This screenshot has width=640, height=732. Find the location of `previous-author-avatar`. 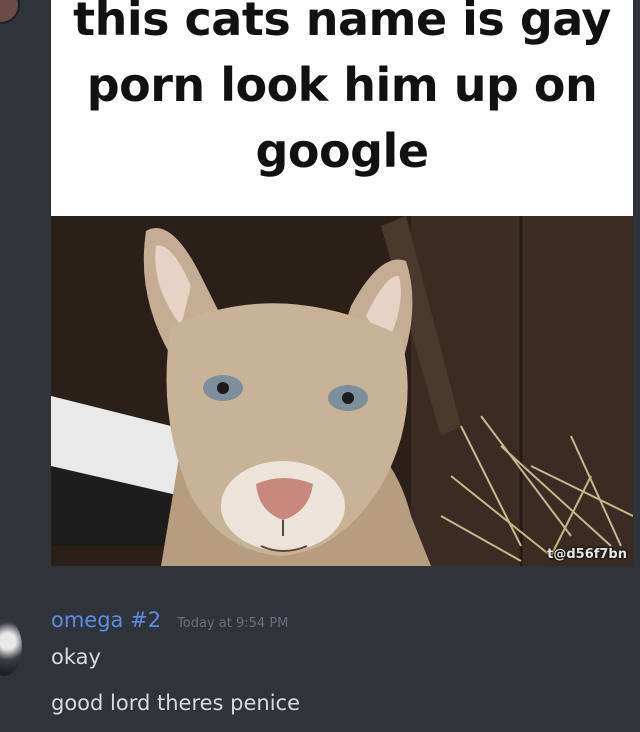

previous-author-avatar is located at coordinates (10, 12).